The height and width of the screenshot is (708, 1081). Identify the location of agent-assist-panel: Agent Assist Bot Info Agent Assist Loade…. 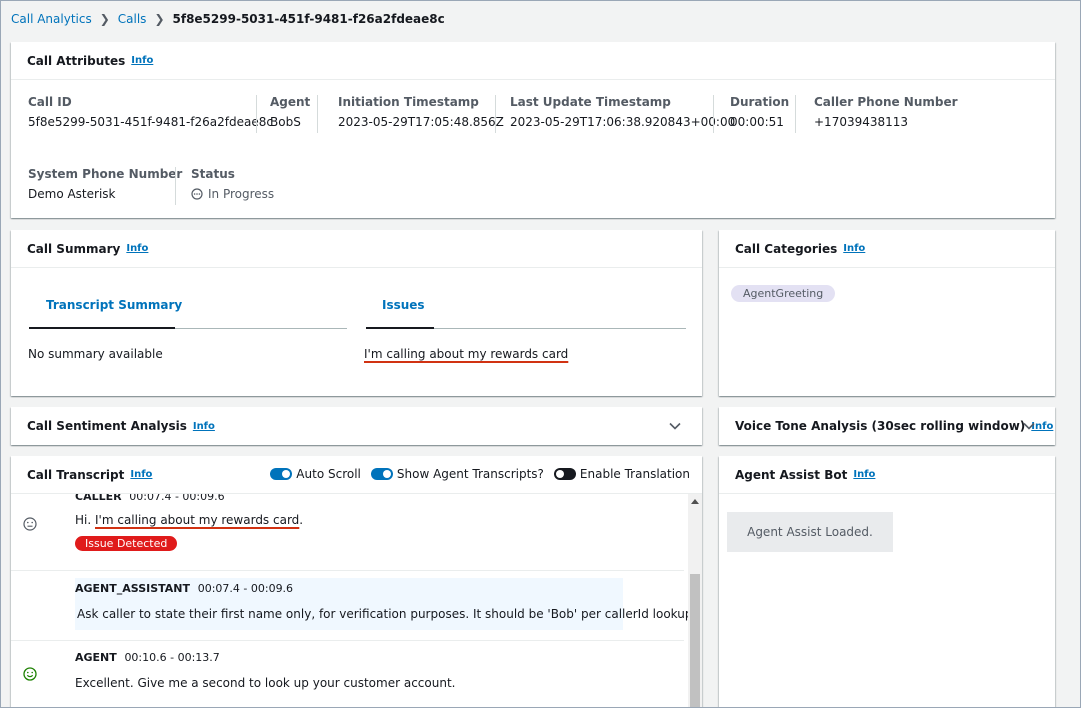
(887, 581).